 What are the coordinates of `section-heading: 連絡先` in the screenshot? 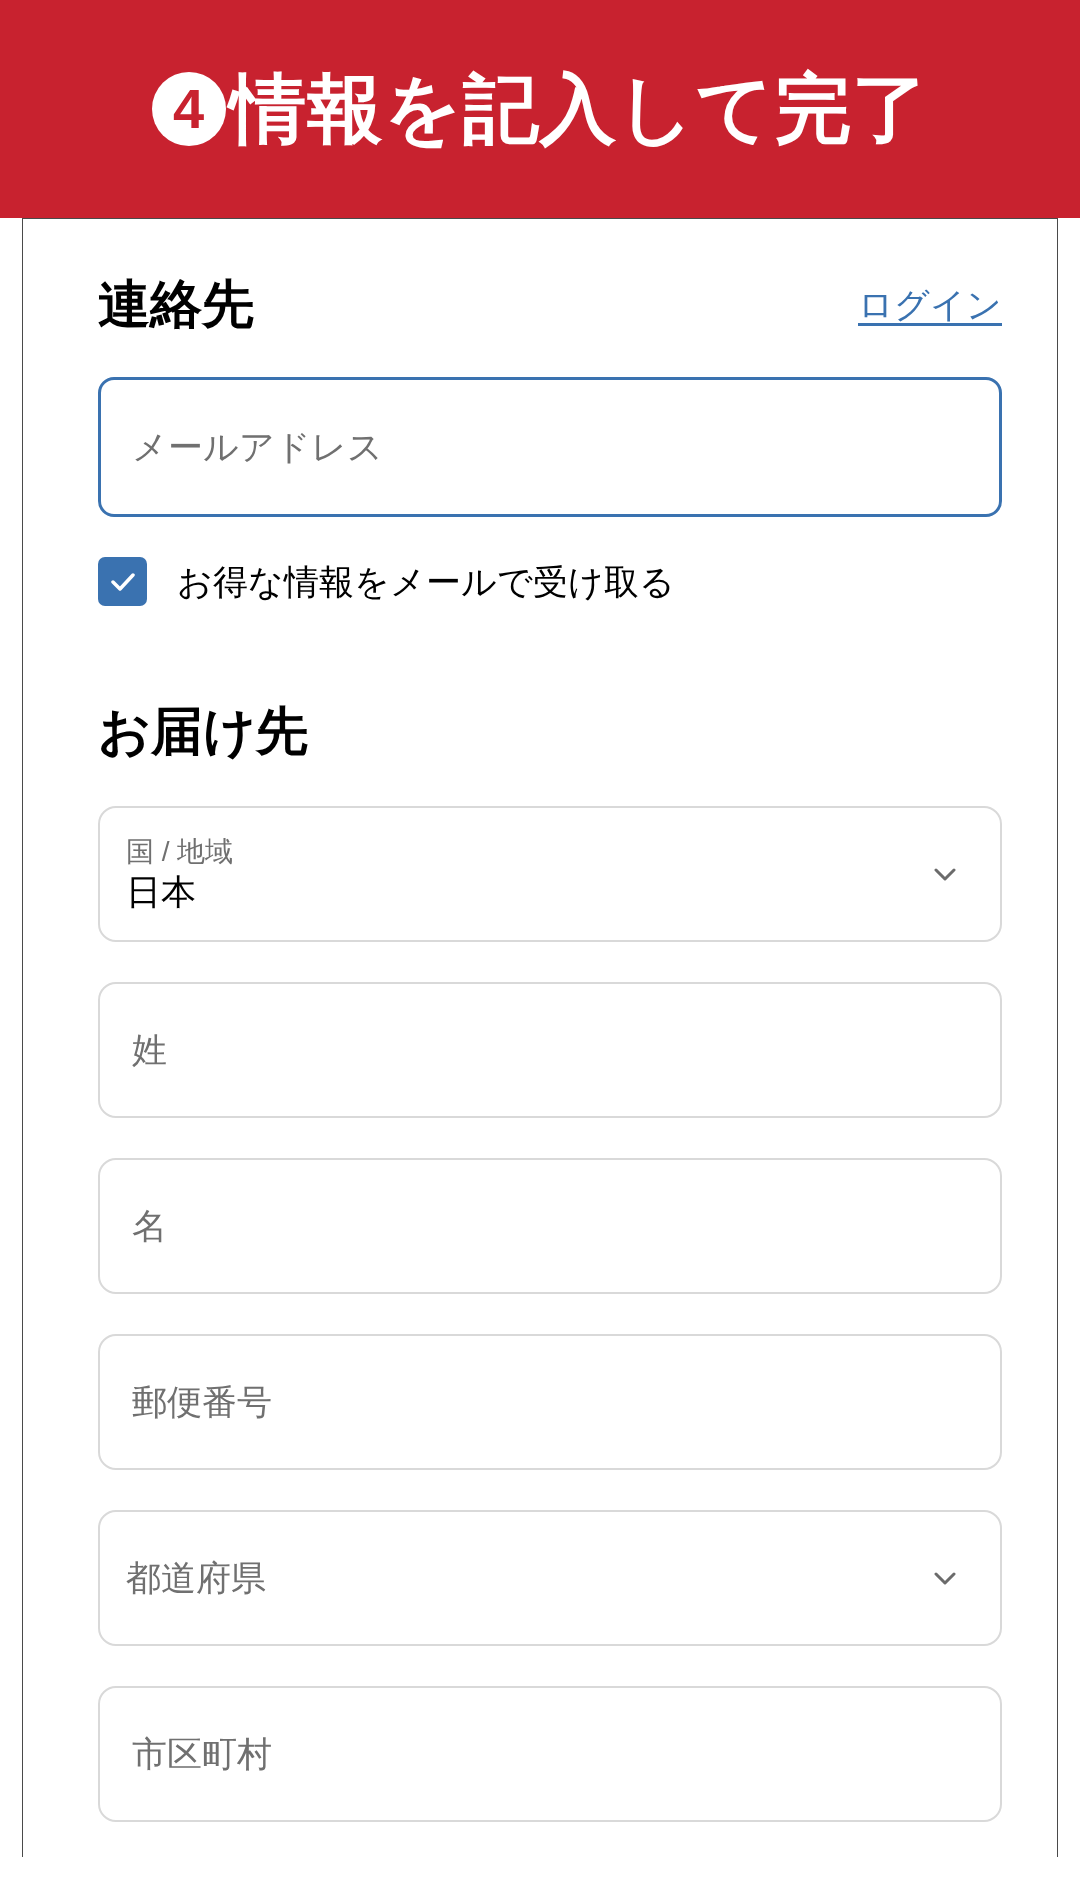 It's located at (176, 304).